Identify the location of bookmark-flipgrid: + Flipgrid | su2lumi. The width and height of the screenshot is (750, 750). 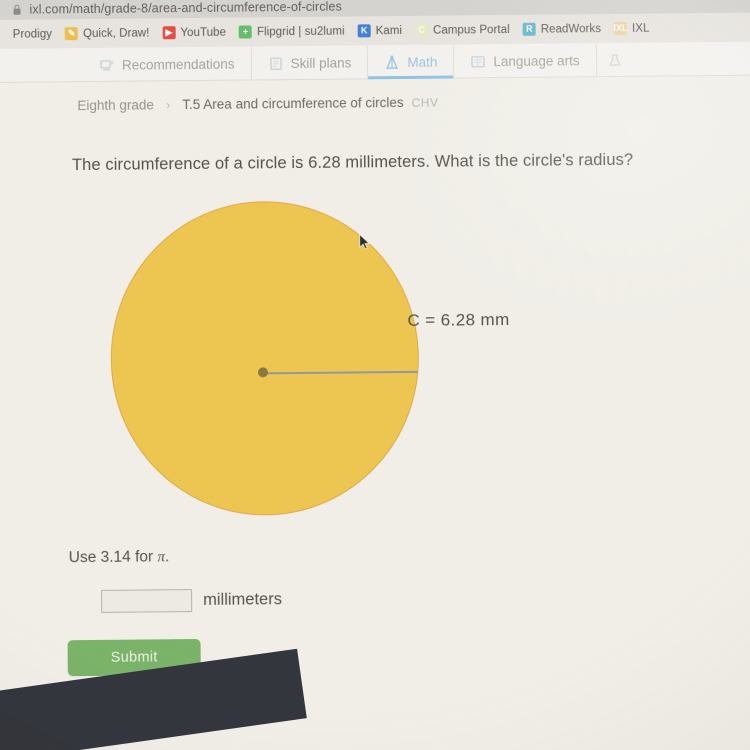
(291, 32).